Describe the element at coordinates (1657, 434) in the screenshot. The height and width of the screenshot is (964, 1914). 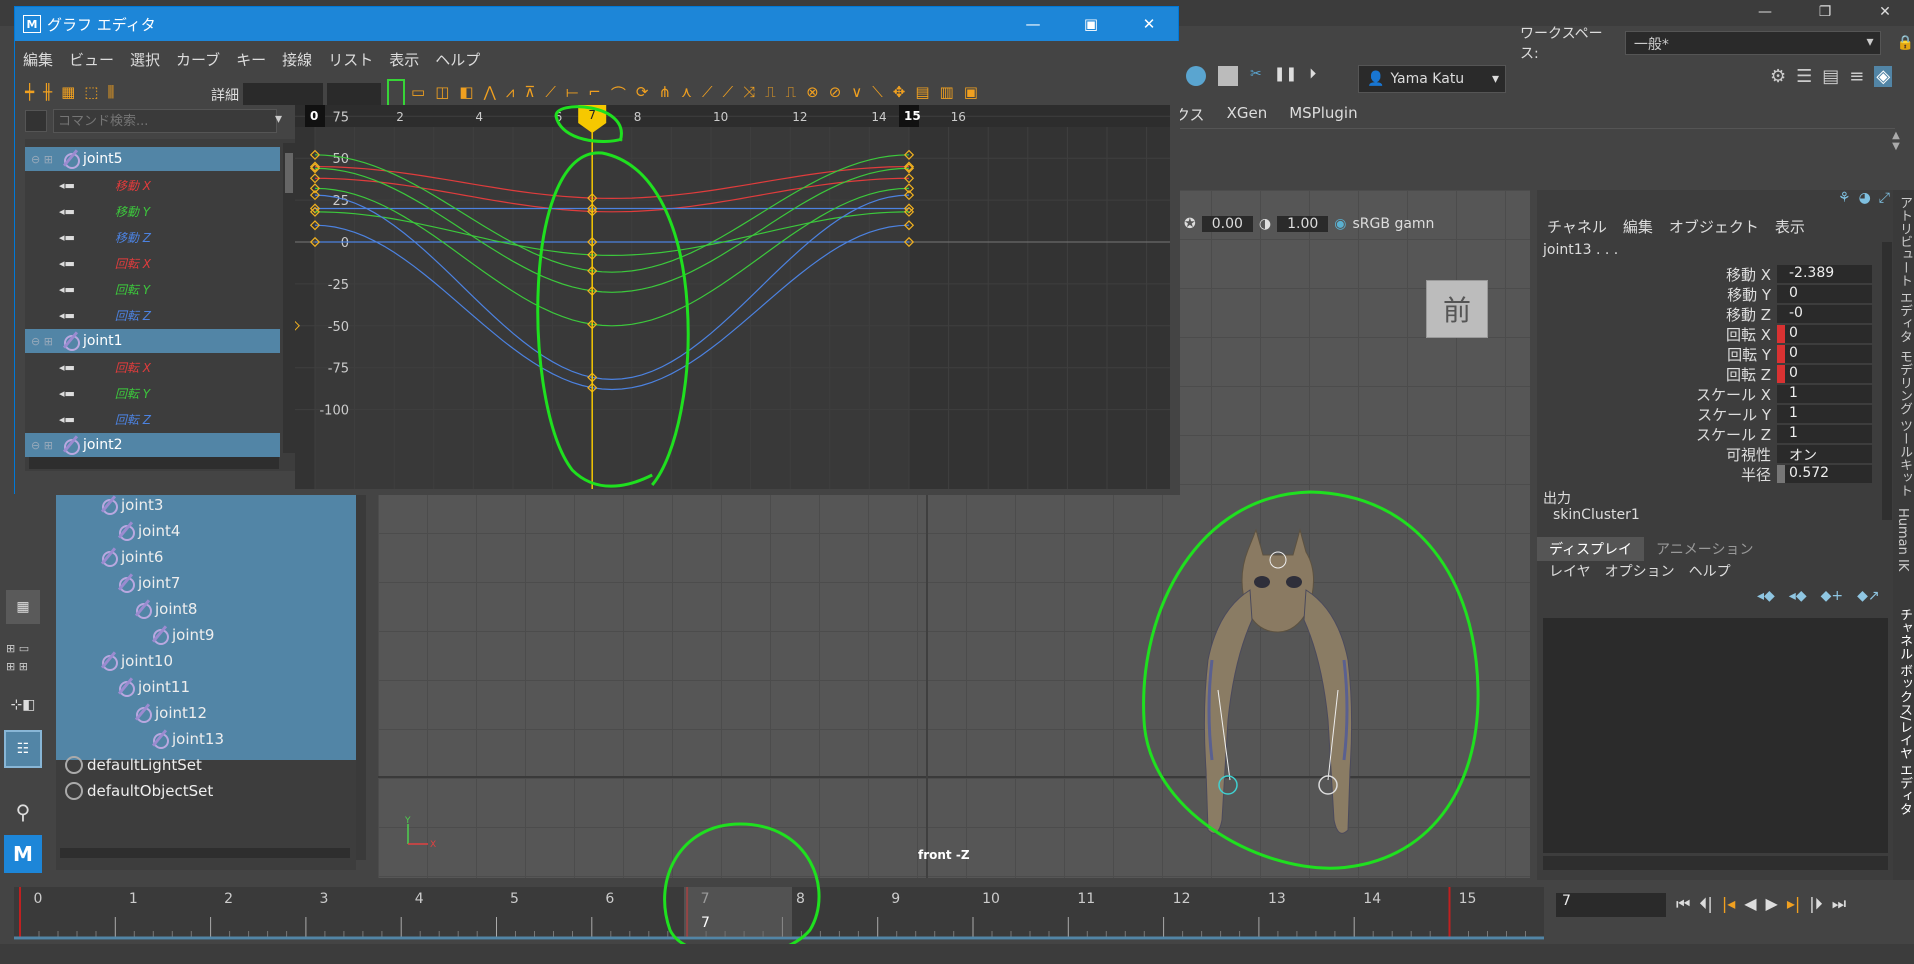
I see `channel-label: スケール Z` at that location.